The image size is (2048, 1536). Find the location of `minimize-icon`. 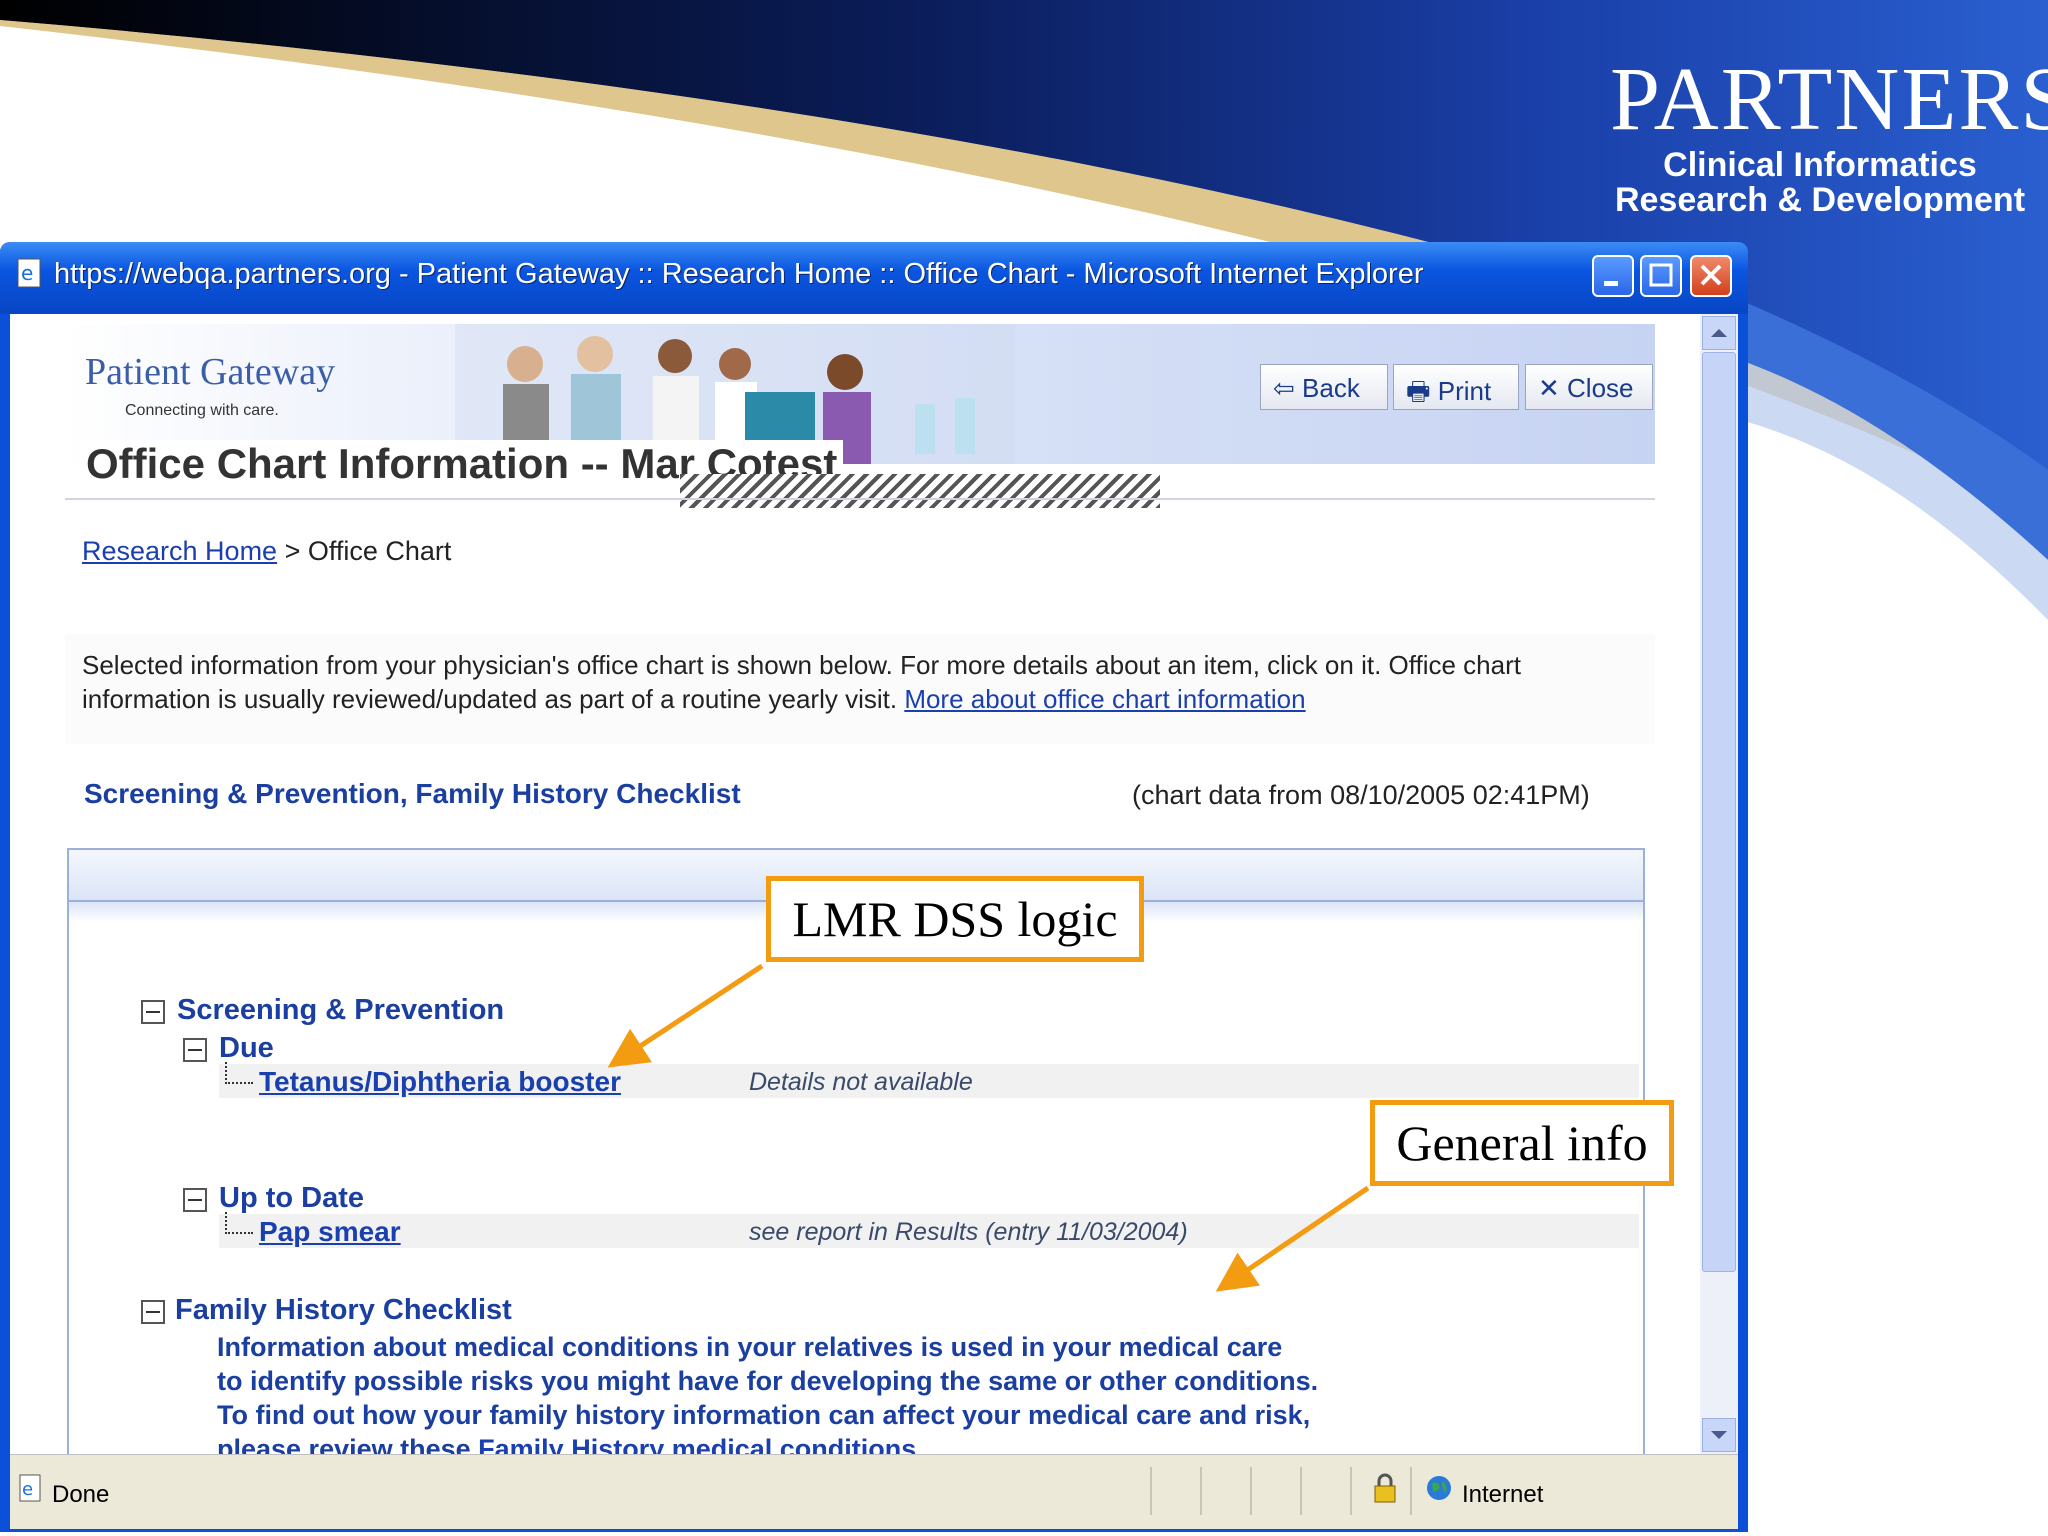

minimize-icon is located at coordinates (1611, 283).